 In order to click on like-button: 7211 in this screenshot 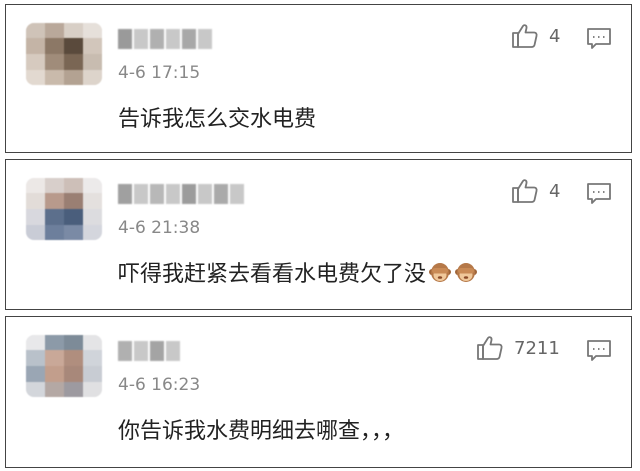, I will do `click(518, 348)`.